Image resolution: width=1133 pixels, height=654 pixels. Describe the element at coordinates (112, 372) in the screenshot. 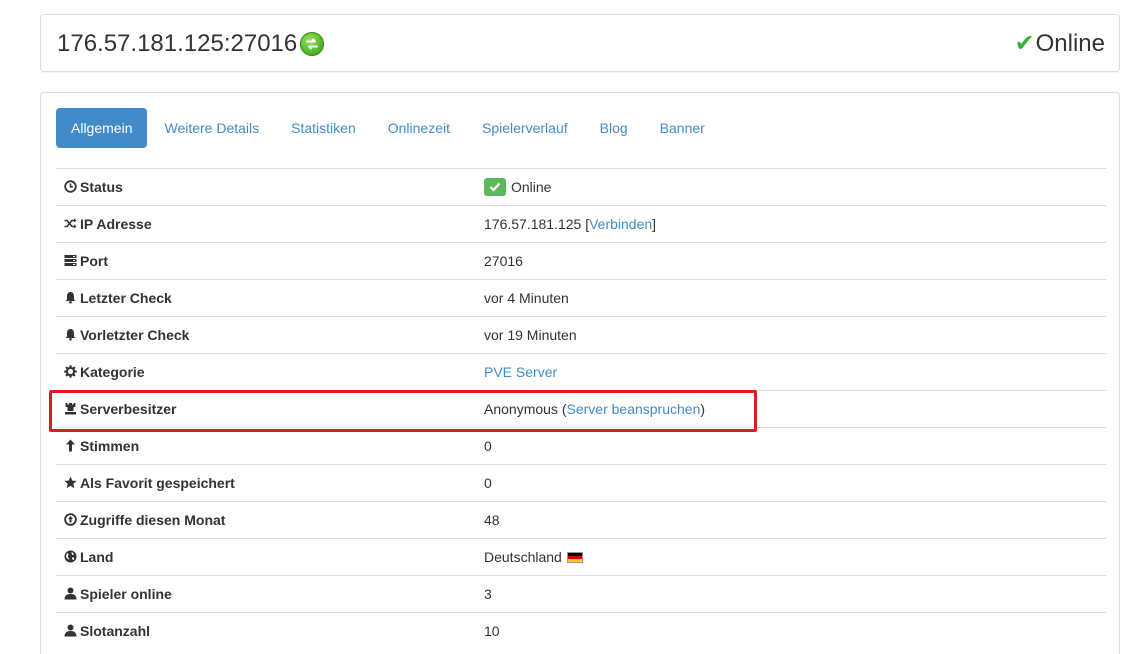

I see `row-label: Kategorie` at that location.